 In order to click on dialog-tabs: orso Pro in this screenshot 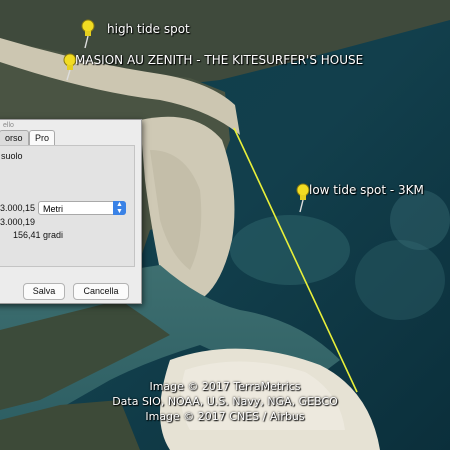, I will do `click(70, 138)`.